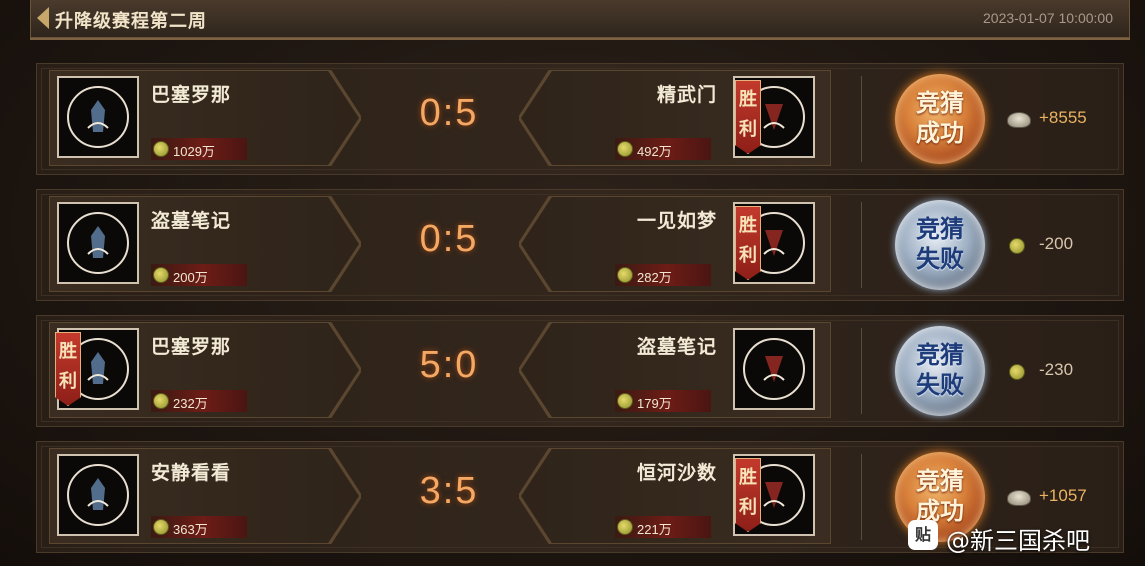 This screenshot has height=566, width=1145. Describe the element at coordinates (449, 365) in the screenshot. I see `match-score: 5:0` at that location.